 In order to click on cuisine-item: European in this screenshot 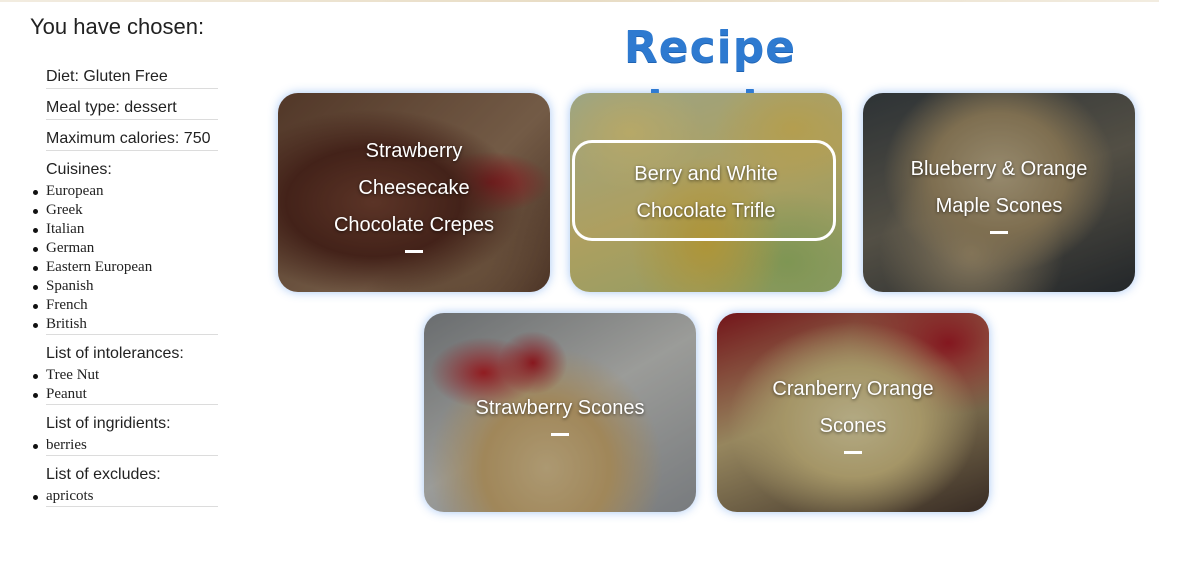, I will do `click(125, 191)`.